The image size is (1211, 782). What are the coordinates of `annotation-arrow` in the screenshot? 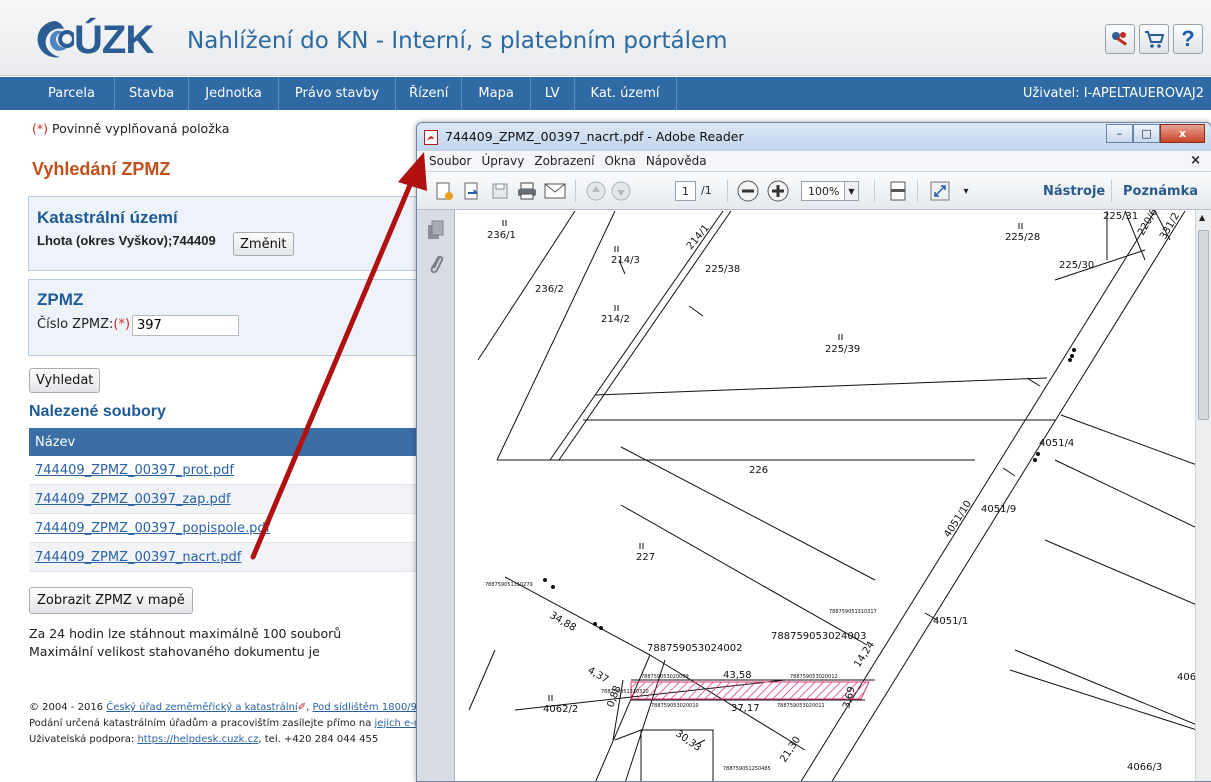 It's located at (338, 356).